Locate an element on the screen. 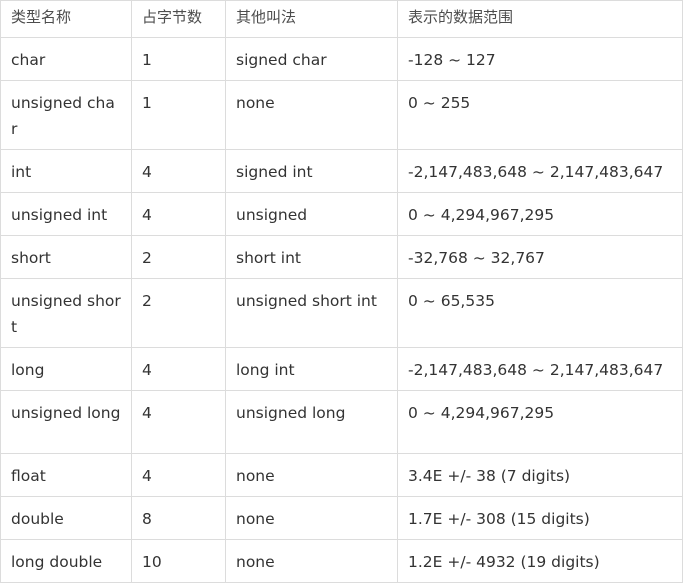 This screenshot has width=687, height=583. cell-type-name: short is located at coordinates (66, 257).